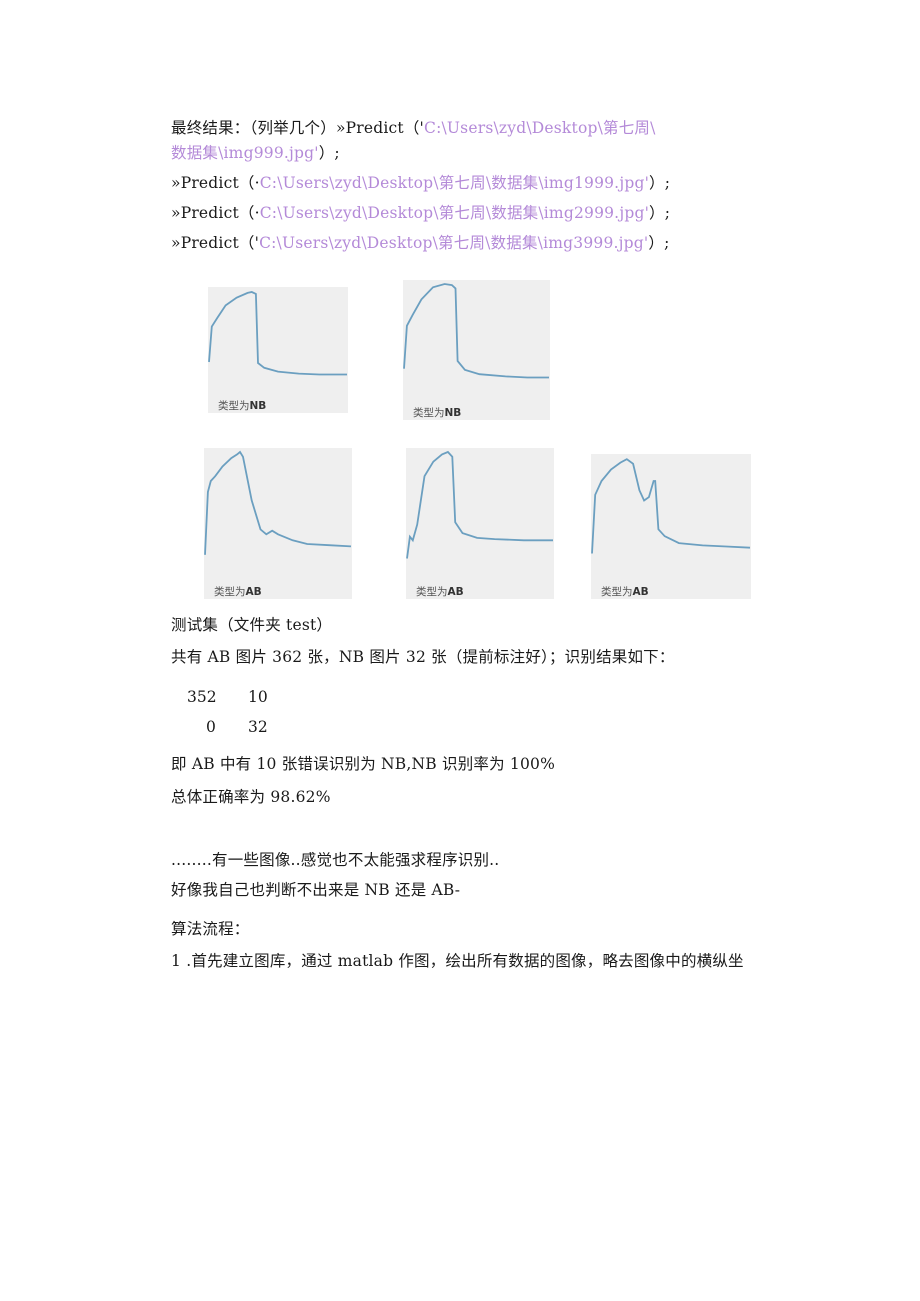  I want to click on file-path-cont: 数据集\img999.jpg', so click(245, 153).